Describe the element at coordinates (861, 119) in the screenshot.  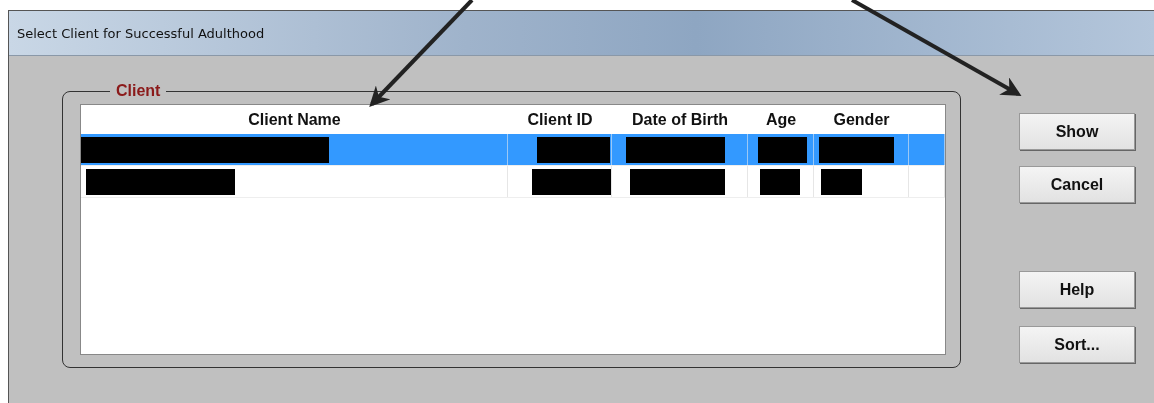
I see `column-header: Gender` at that location.